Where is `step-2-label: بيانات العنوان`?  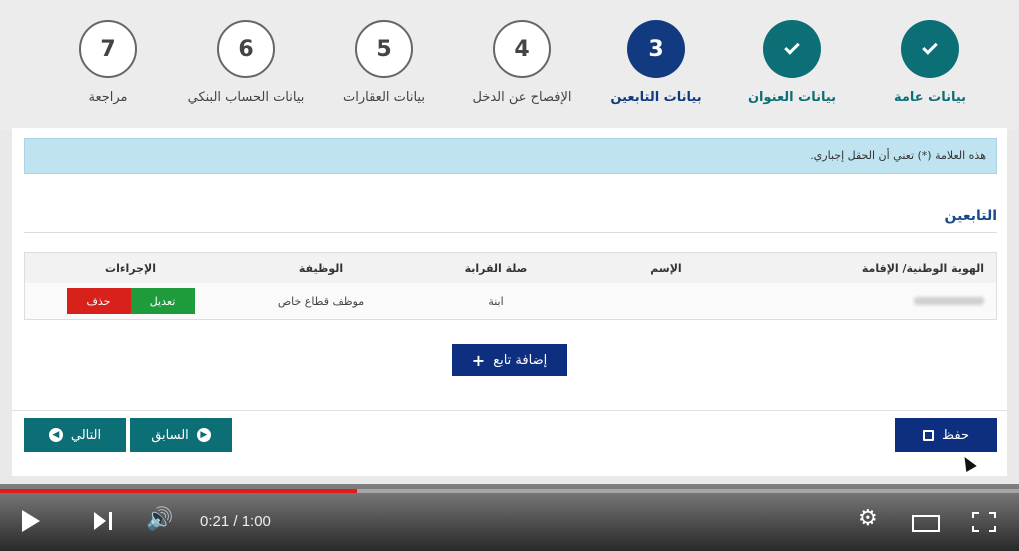 step-2-label: بيانات العنوان is located at coordinates (792, 97).